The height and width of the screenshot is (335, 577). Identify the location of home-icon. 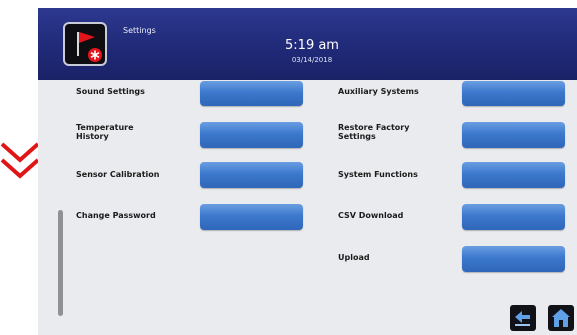
(561, 318).